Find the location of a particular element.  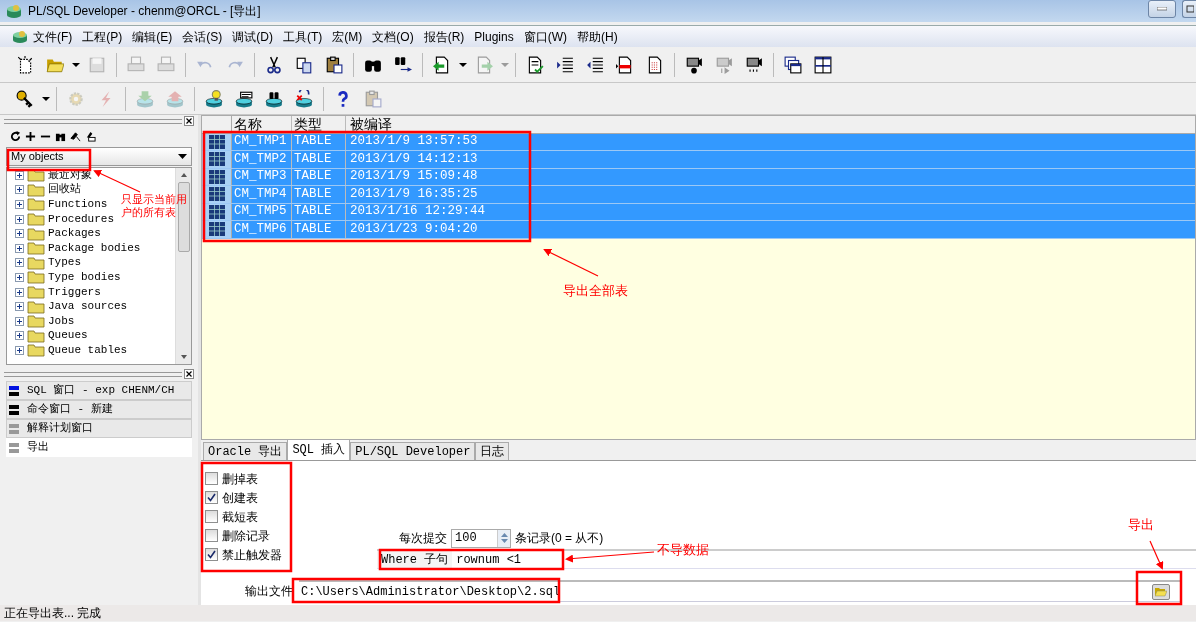

table-cell-text: 2013/1/9 15:09:48 is located at coordinates (414, 177).